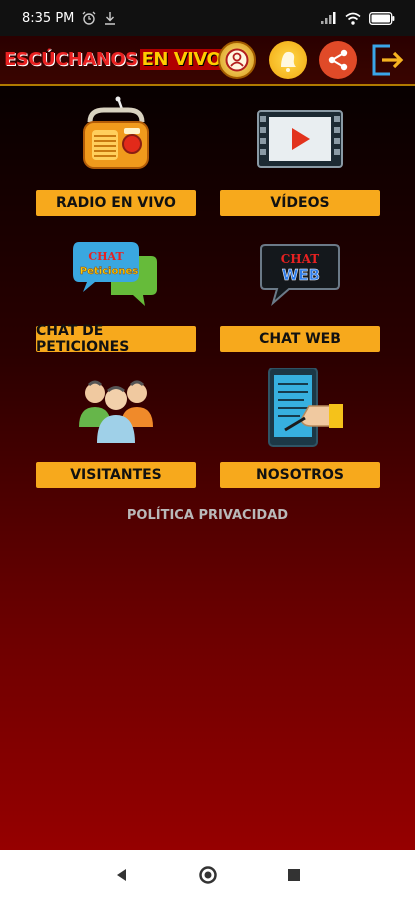  I want to click on status-bar: 8:35 PM, so click(207, 18).